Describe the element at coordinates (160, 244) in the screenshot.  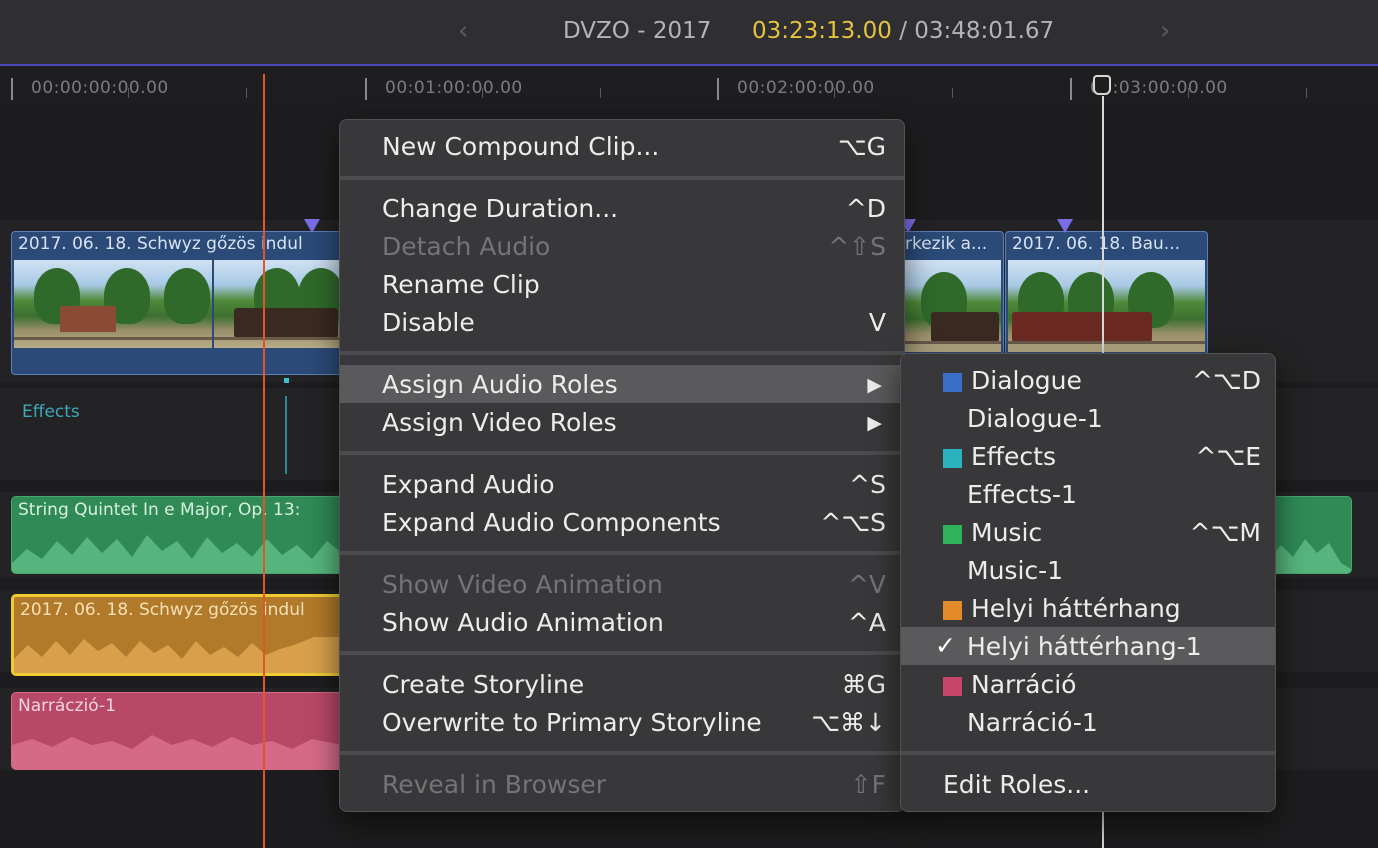
I see `clip-title: 2017. 06. 18. Schwyz gőzös indul` at that location.